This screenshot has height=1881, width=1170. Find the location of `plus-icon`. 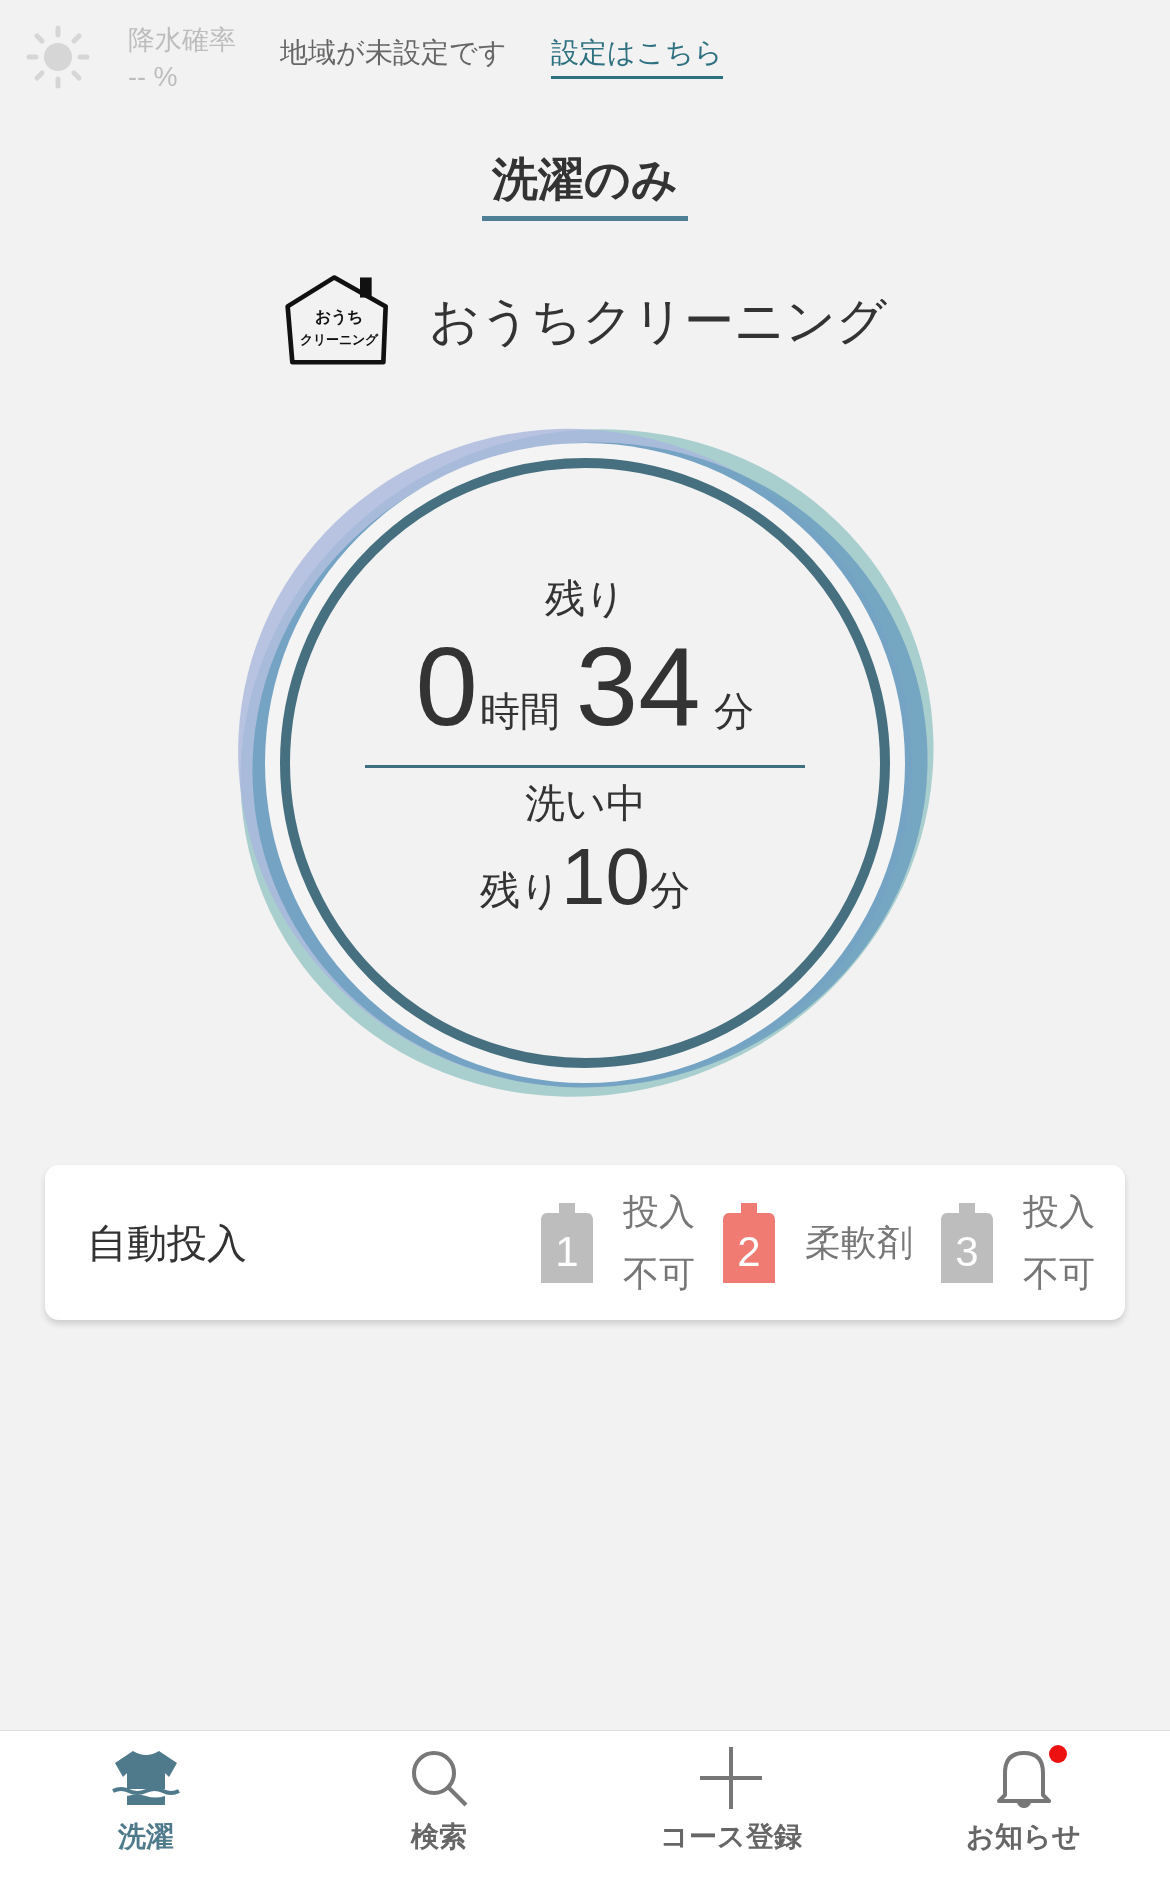

plus-icon is located at coordinates (731, 1778).